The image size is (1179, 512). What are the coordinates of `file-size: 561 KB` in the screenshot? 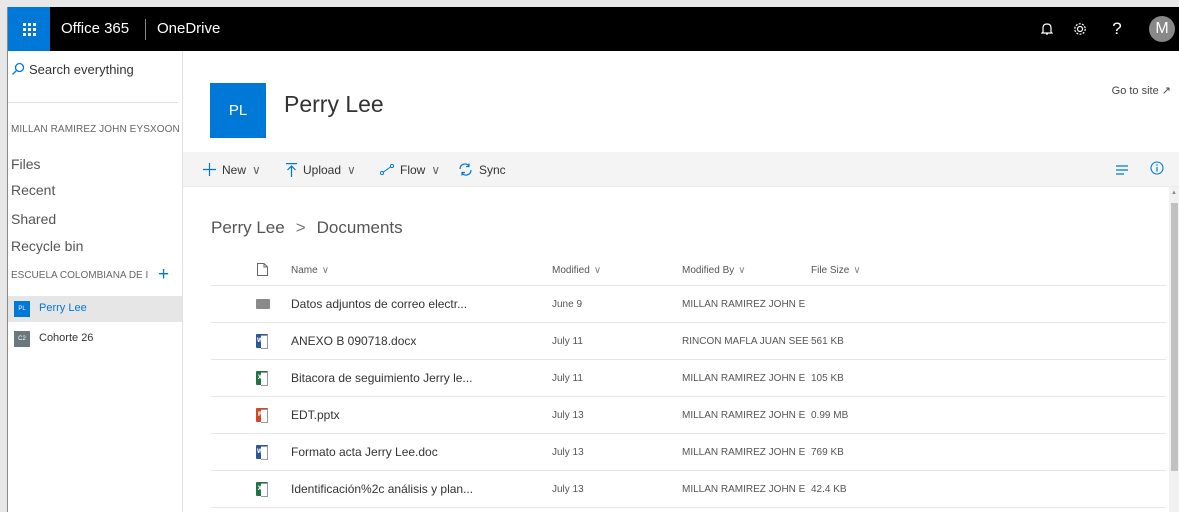 It's located at (827, 341).